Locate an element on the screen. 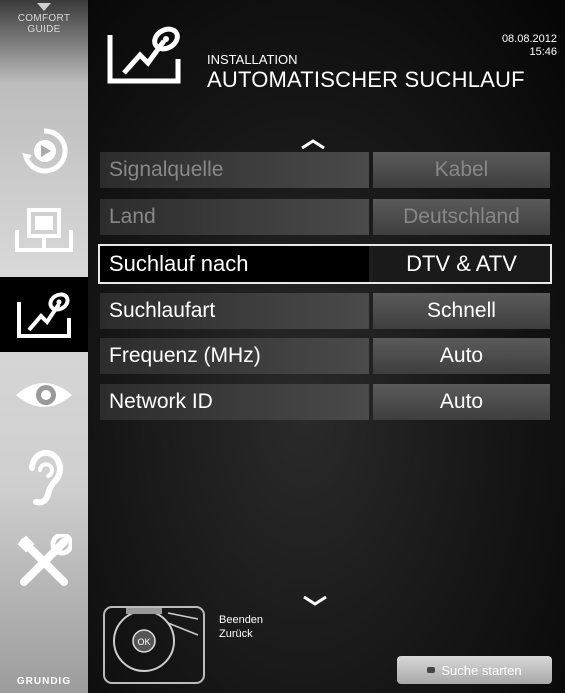  menu-row-value: Deutschland is located at coordinates (461, 217).